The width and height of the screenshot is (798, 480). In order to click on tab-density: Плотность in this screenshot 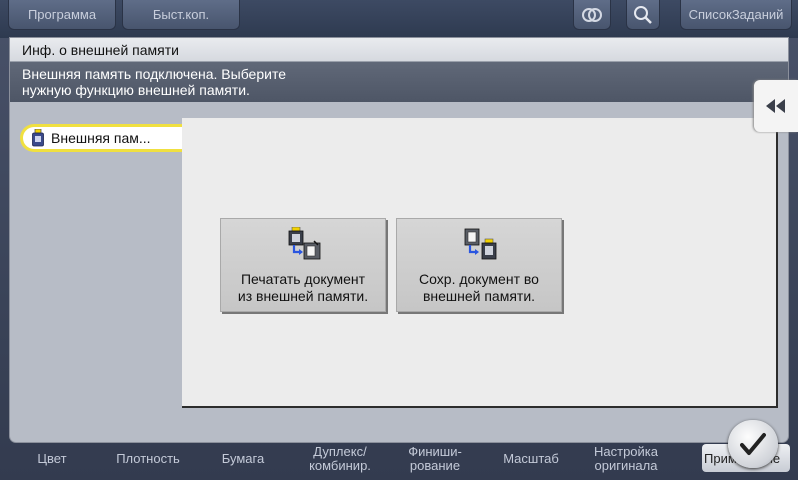, I will do `click(148, 459)`.